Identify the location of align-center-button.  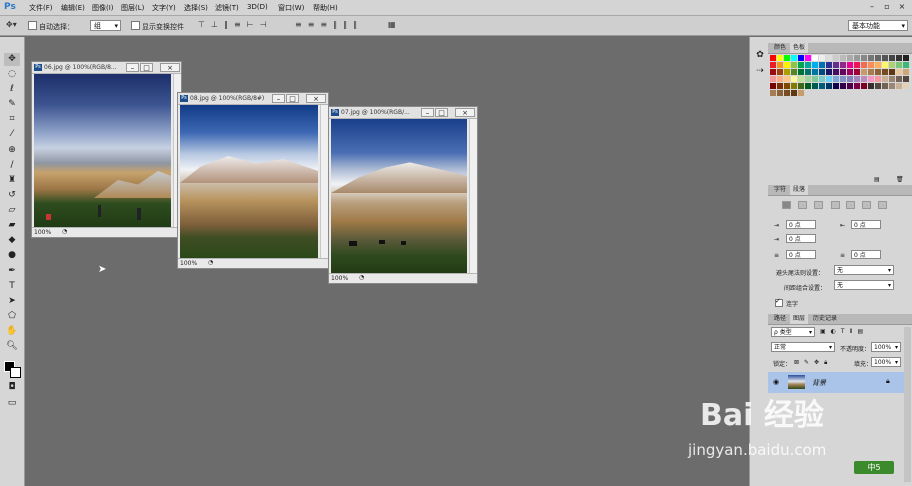
(802, 205).